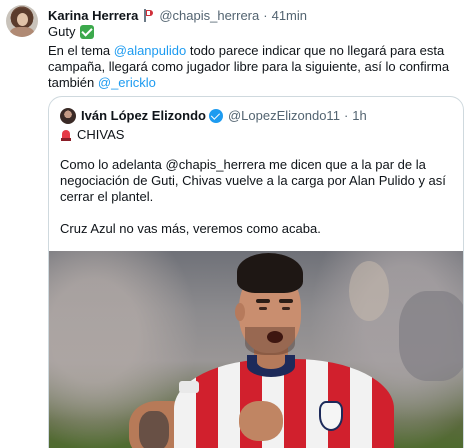 The height and width of the screenshot is (448, 469). I want to click on verified-badge-icon, so click(215, 115).